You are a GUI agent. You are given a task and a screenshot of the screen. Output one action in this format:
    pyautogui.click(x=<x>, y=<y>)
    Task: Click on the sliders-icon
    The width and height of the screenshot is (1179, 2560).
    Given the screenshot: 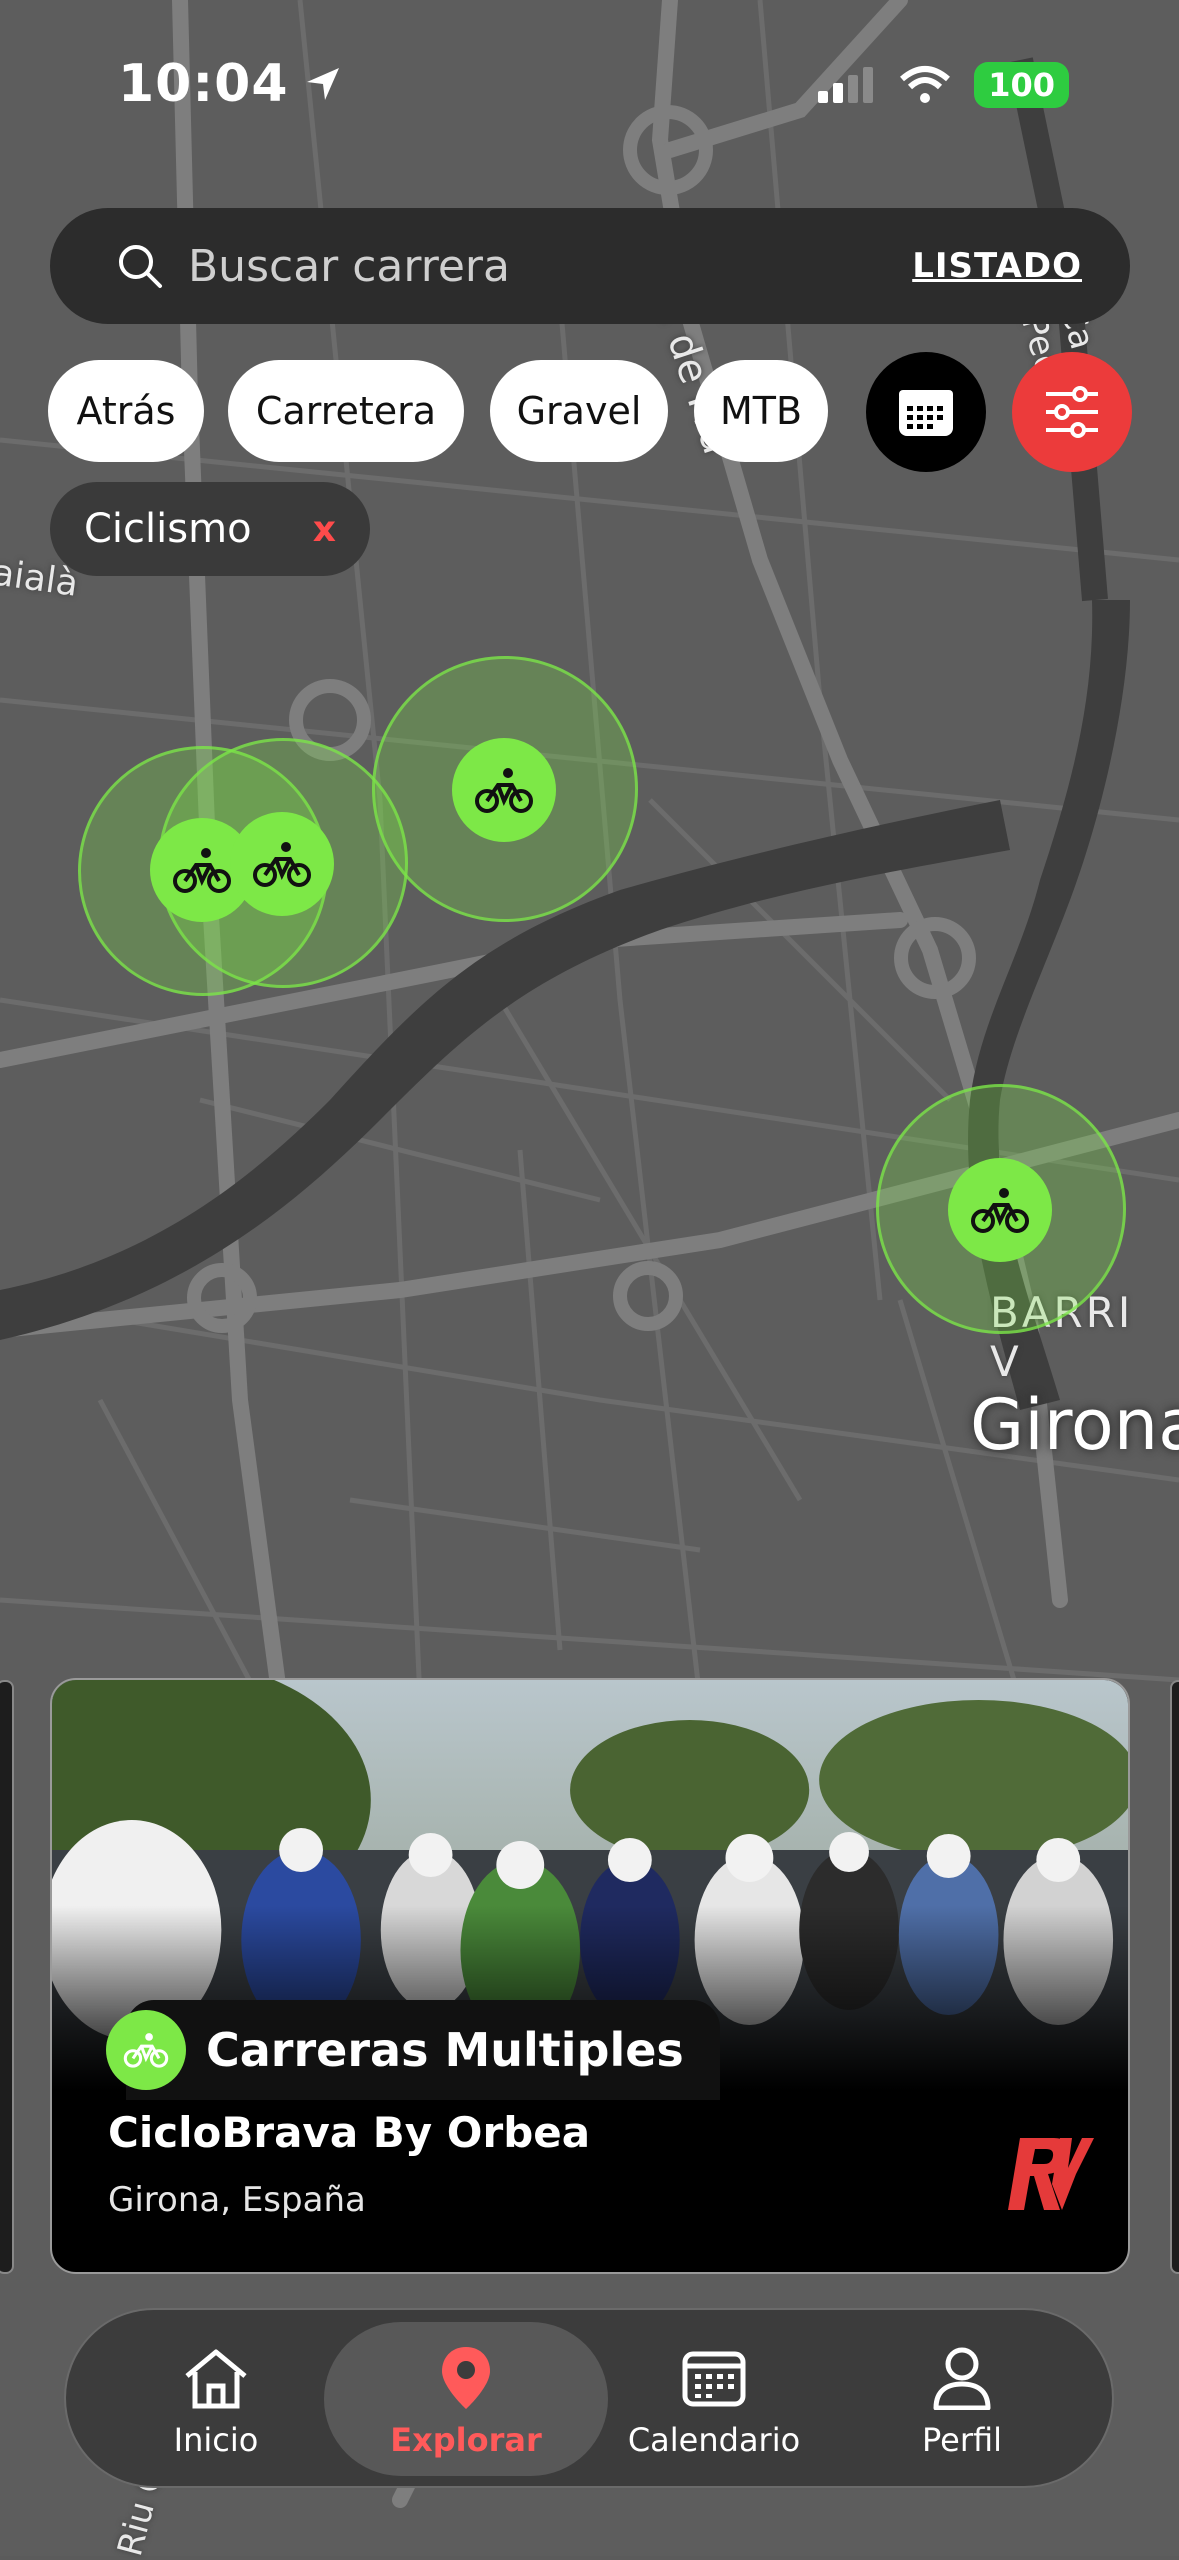 What is the action you would take?
    pyautogui.click(x=1072, y=412)
    